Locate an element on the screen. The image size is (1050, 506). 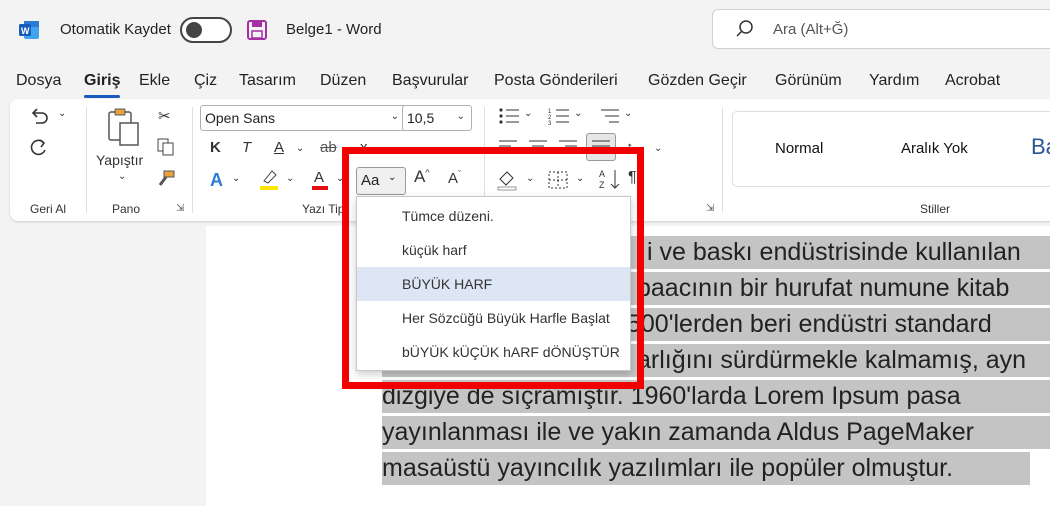
font-color-icon: A is located at coordinates (320, 181).